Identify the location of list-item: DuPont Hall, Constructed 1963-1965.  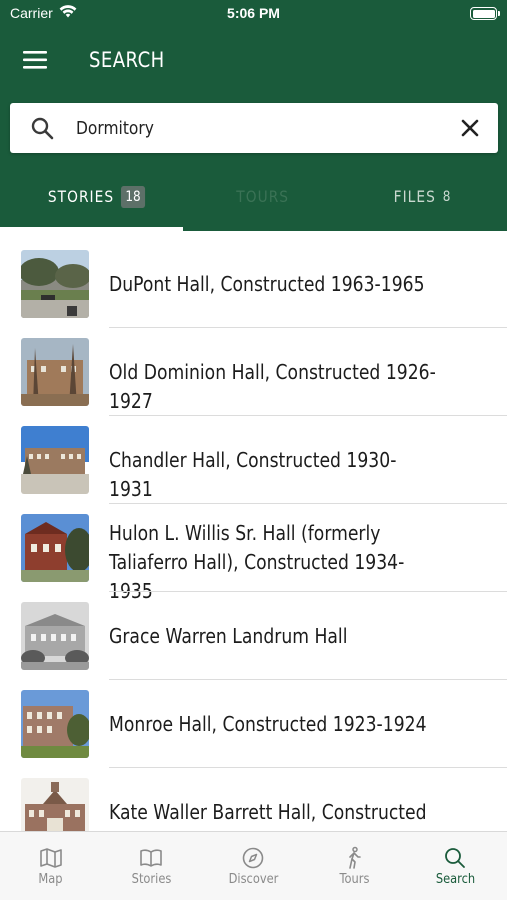
(253, 279).